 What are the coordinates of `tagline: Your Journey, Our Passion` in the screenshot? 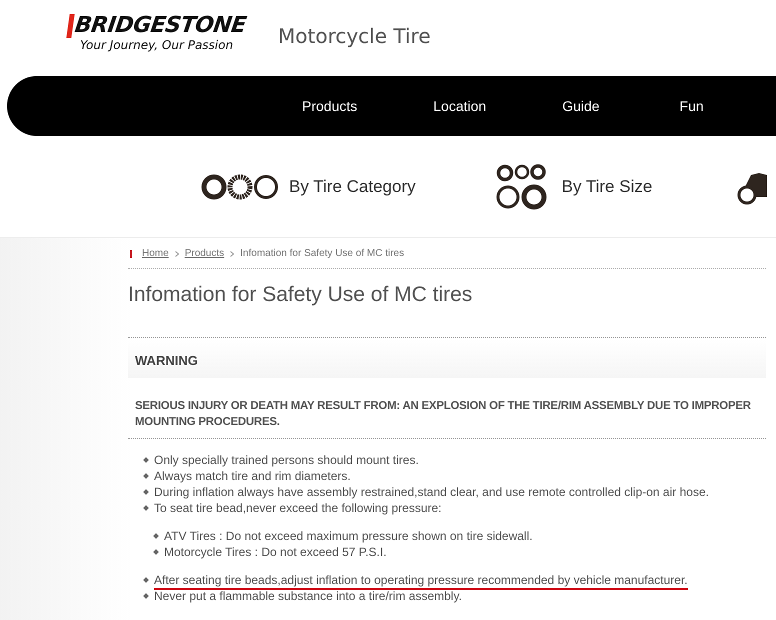 It's located at (156, 45).